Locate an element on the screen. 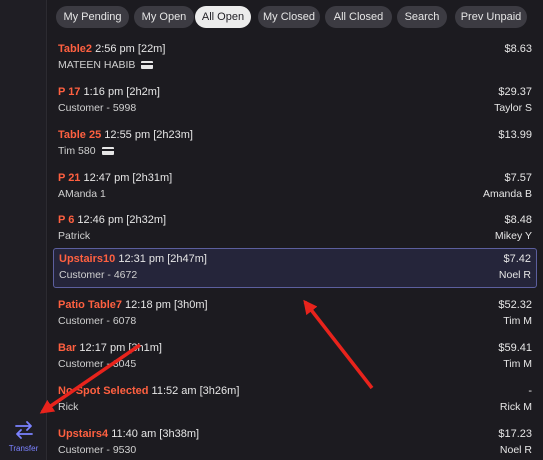 Image resolution: width=543 pixels, height=460 pixels. transfer-button: Transfer is located at coordinates (23, 438).